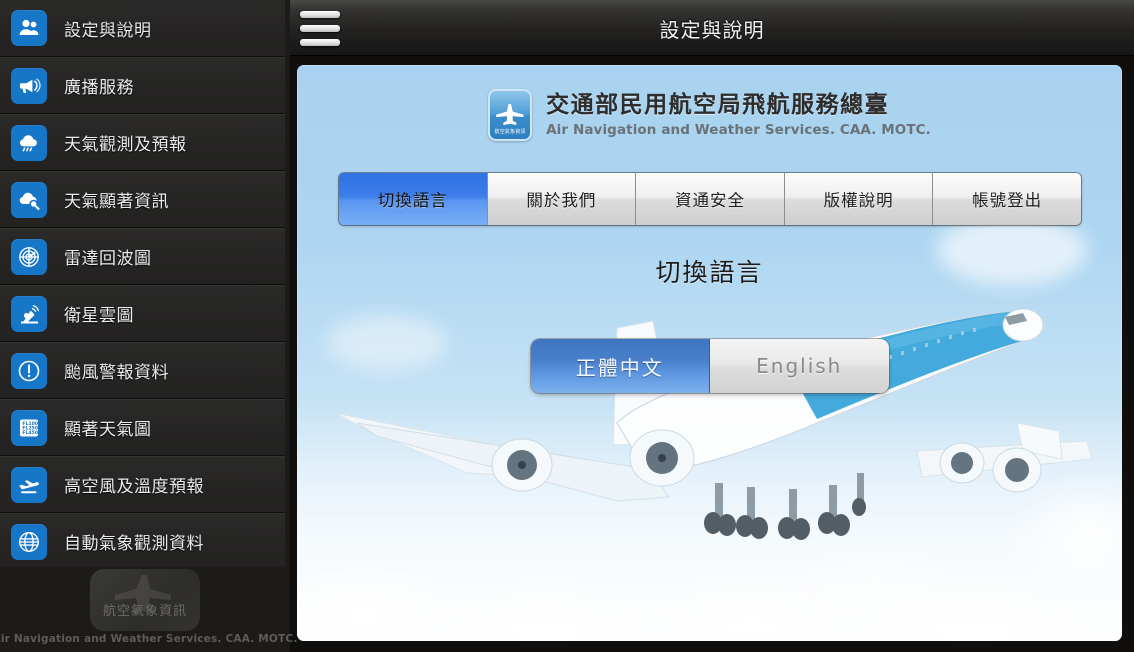  I want to click on sidebar-footer-logo: 航空氣象資訊, so click(145, 600).